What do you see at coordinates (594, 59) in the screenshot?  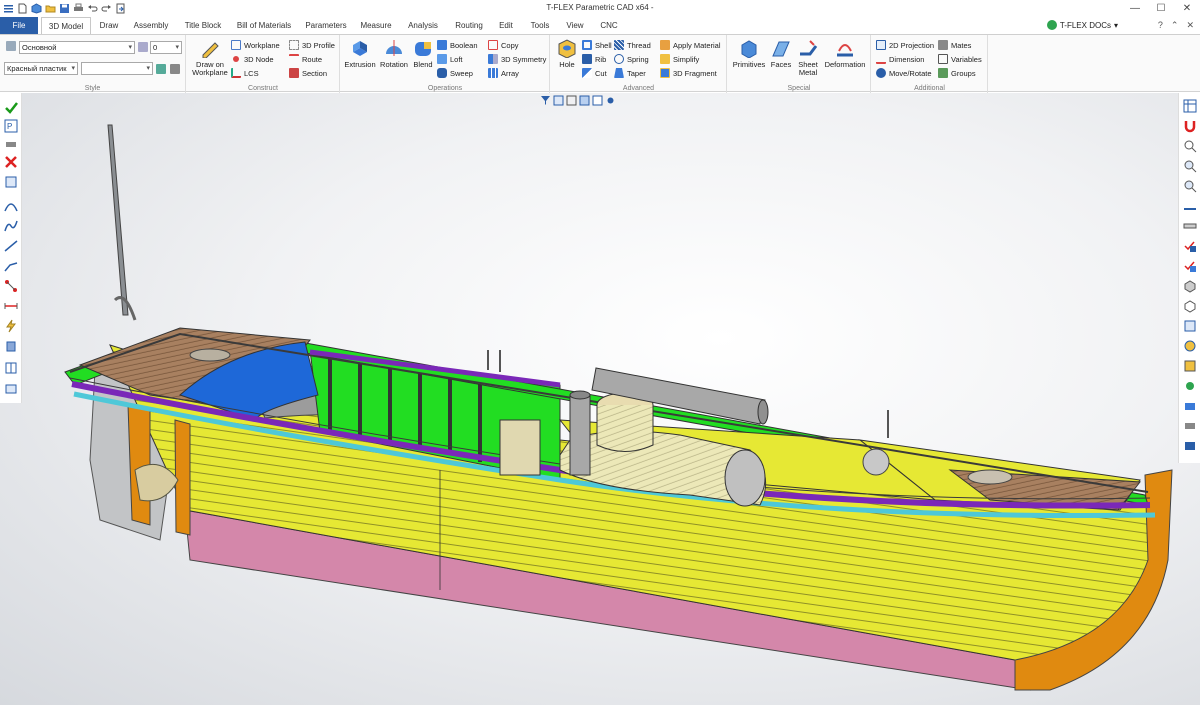 I see `rib-button: Rib` at bounding box center [594, 59].